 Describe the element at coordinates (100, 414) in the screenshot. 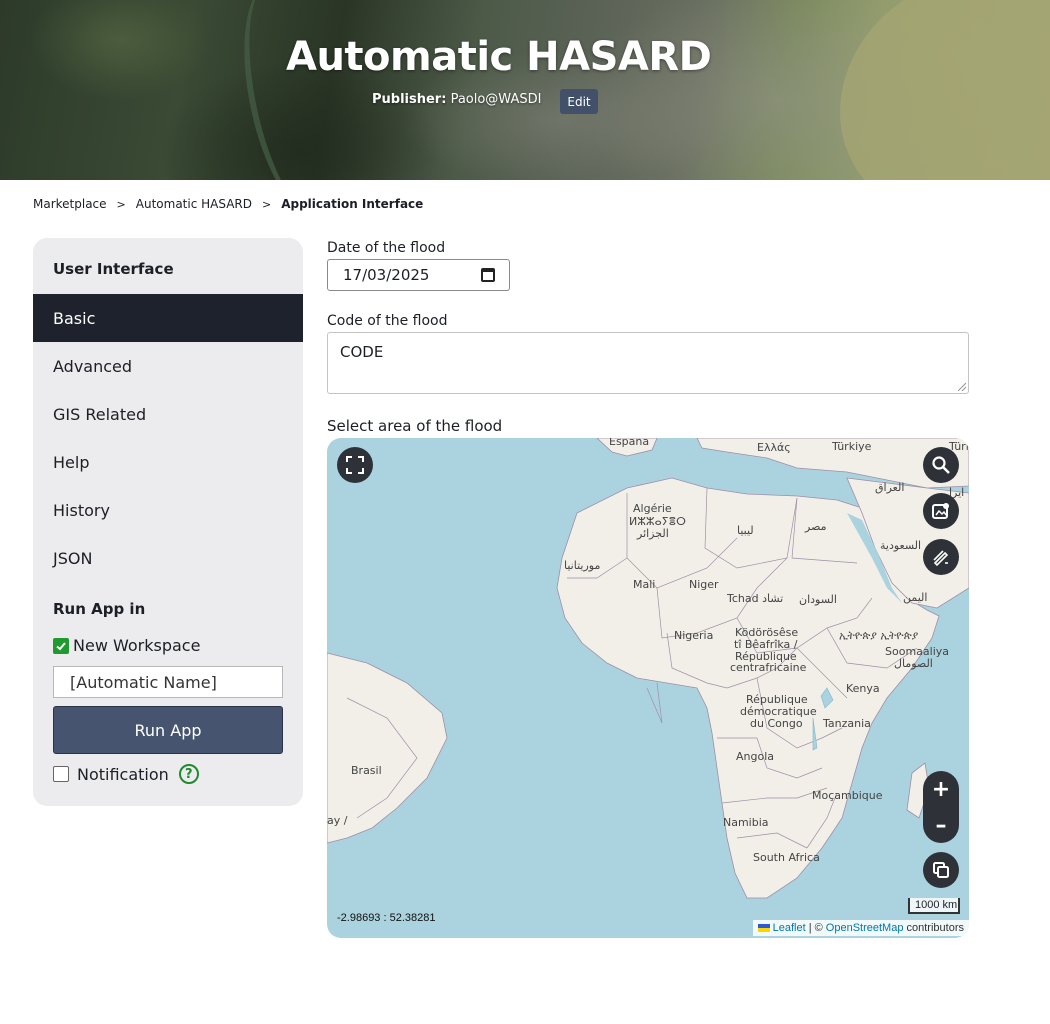

I see `sidebar-item-label: GIS Related` at that location.